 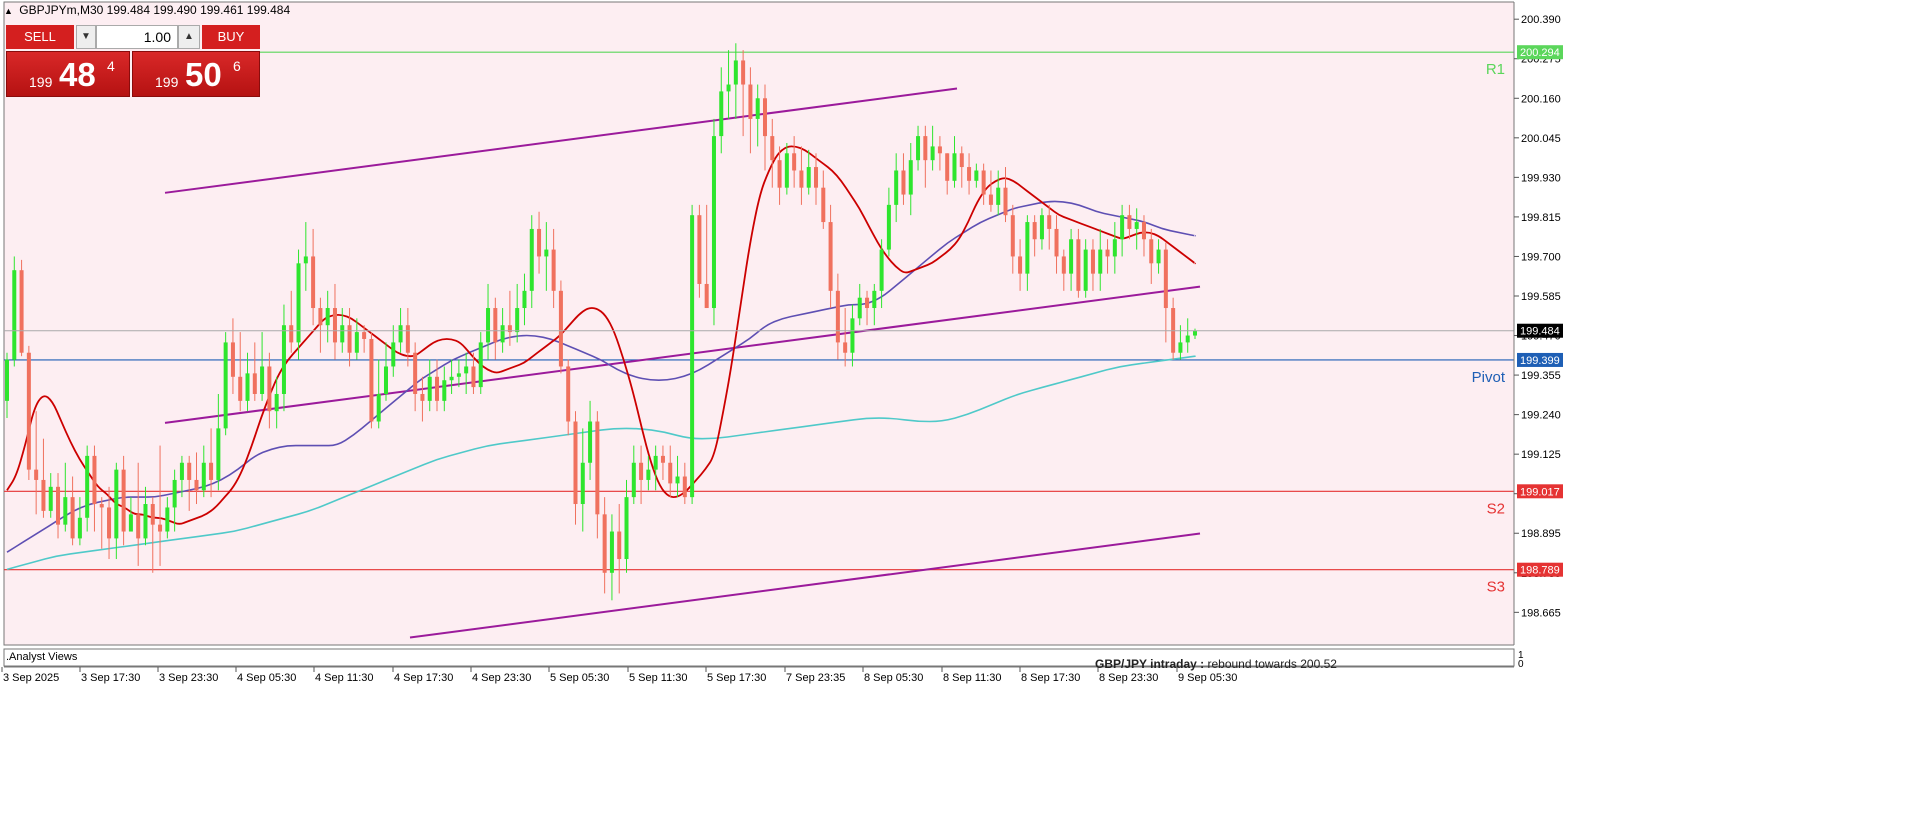 I want to click on sell-price-button: 199 48 4, so click(x=68, y=74).